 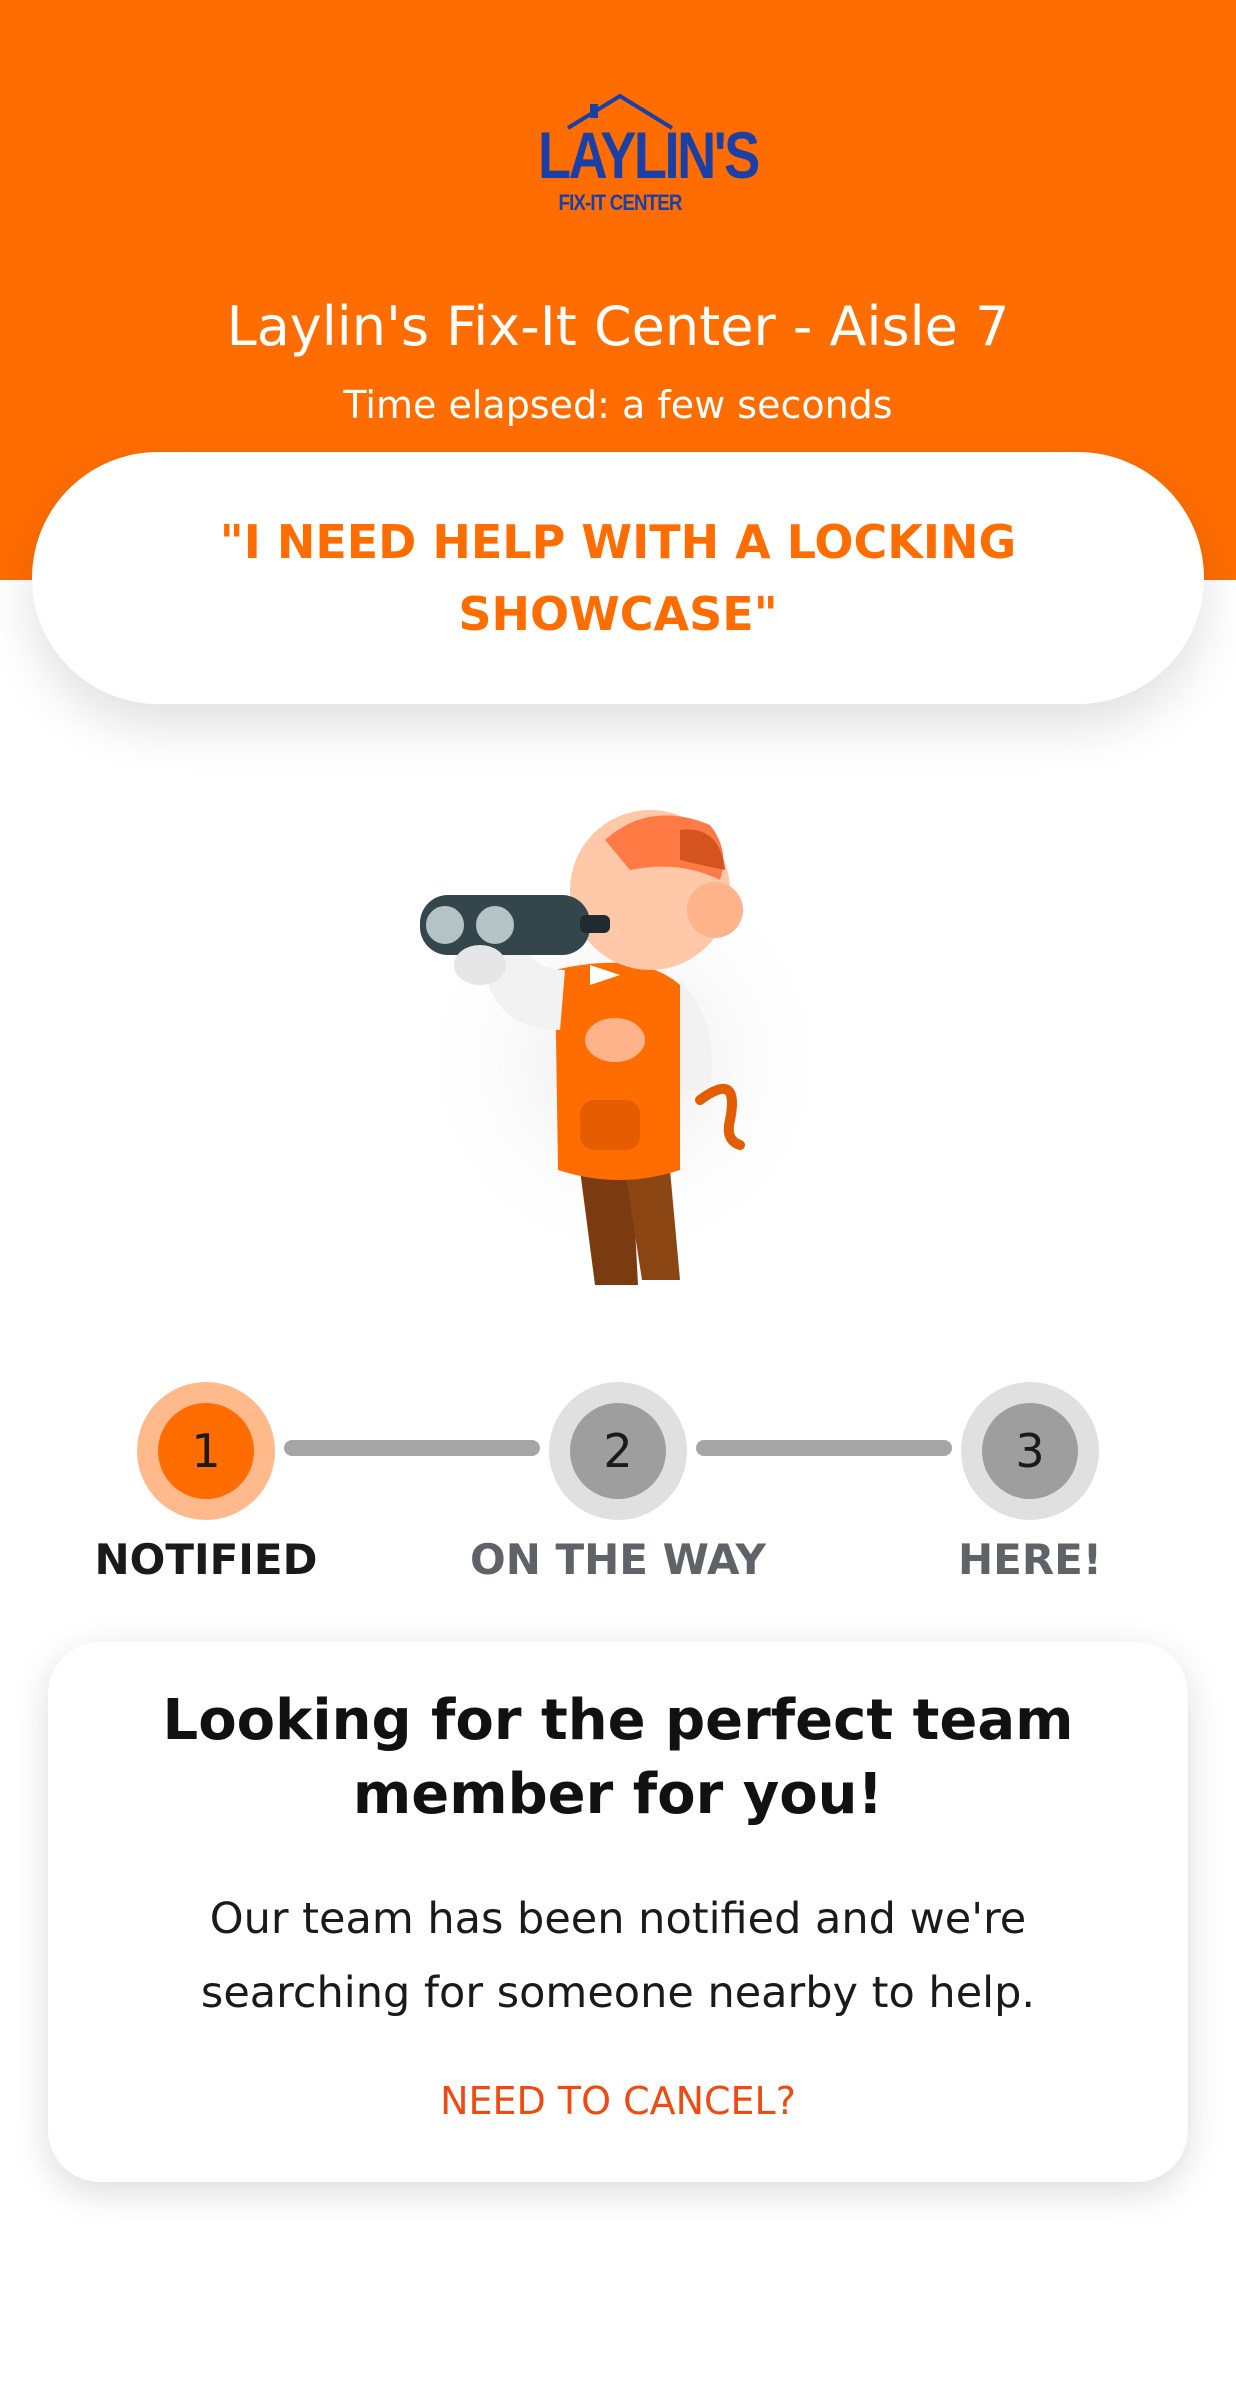 I want to click on store-location-title: Laylin's Fix-It Center - Aisle 7, so click(x=618, y=326).